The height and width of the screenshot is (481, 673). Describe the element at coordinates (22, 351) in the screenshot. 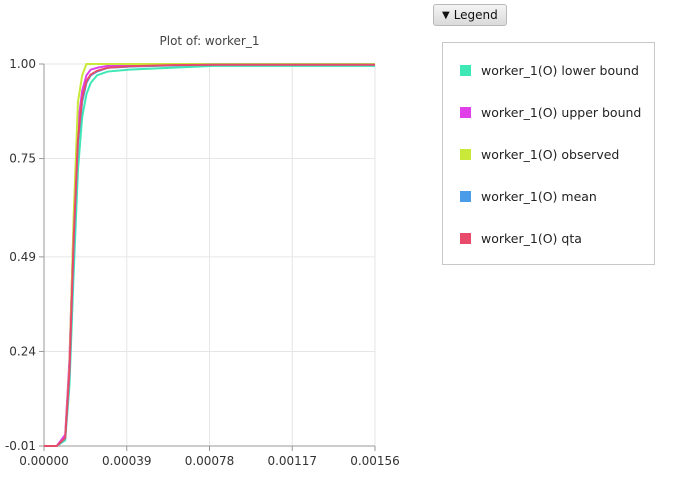

I see `y-tick-label: 0.24` at that location.